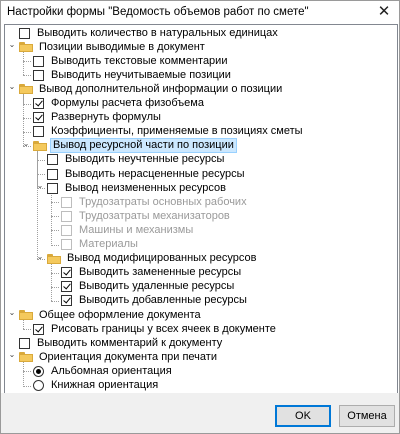  What do you see at coordinates (146, 216) in the screenshot?
I see `tree-row-r13: Трудозатраты механизаторов` at bounding box center [146, 216].